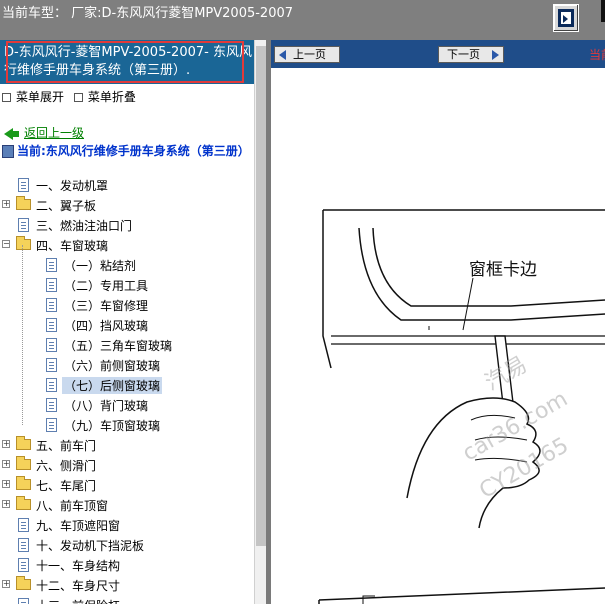 Image resolution: width=605 pixels, height=604 pixels. What do you see at coordinates (302, 20) in the screenshot?
I see `title-bar: 当前车型： 厂家:D-东风风行菱智MPV2005-2007` at bounding box center [302, 20].